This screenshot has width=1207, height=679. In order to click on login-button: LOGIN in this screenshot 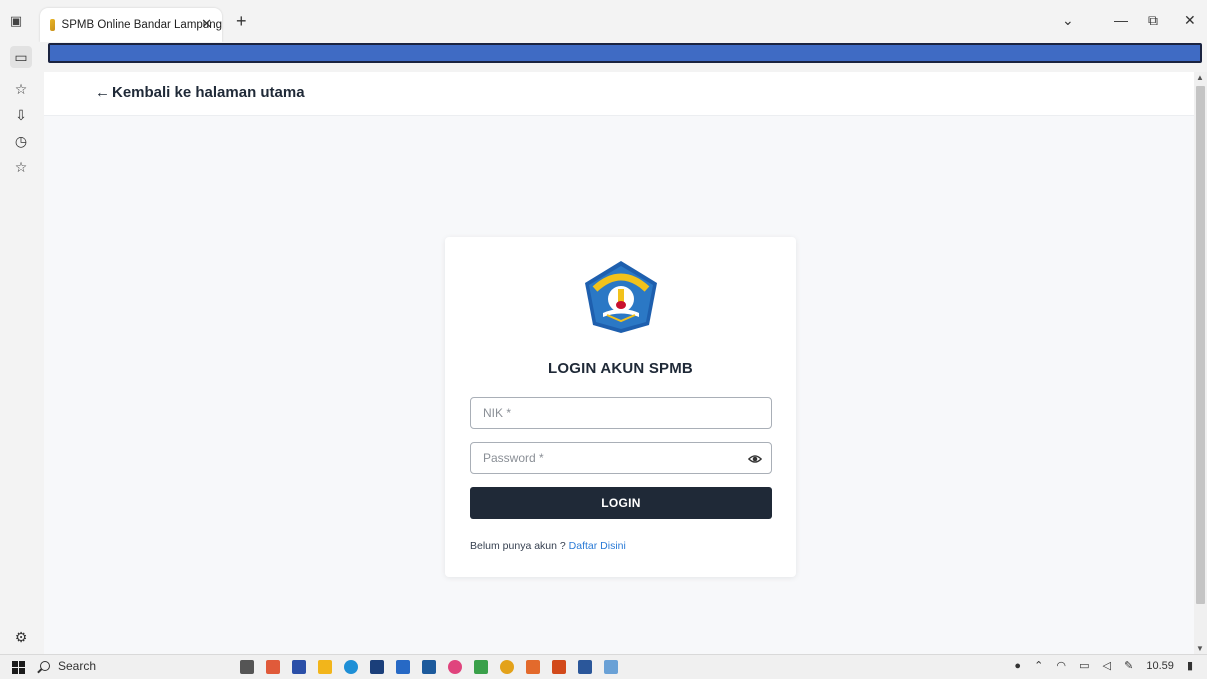, I will do `click(621, 503)`.